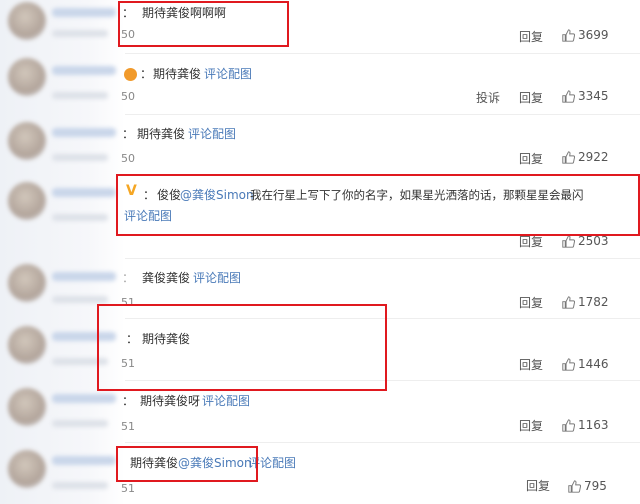 This screenshot has width=640, height=504. Describe the element at coordinates (593, 96) in the screenshot. I see `like-count: 3345` at that location.